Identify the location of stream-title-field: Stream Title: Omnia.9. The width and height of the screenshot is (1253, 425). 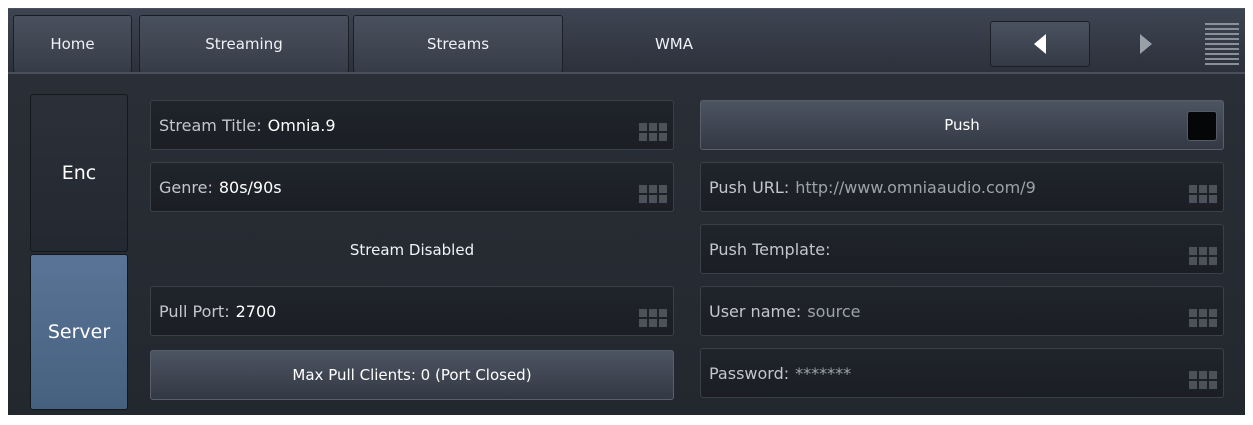
(412, 125).